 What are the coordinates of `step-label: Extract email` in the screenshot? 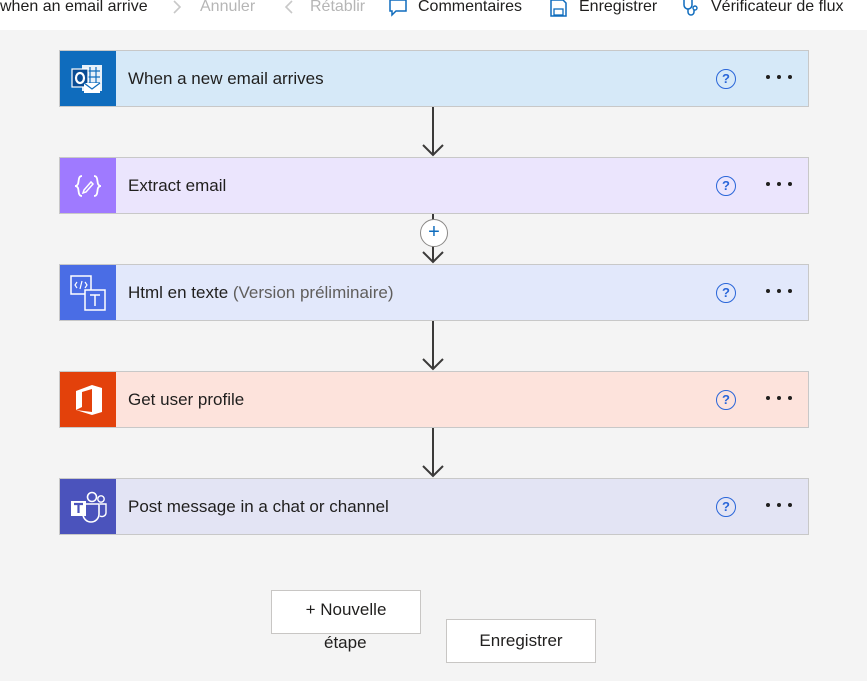 It's located at (177, 185).